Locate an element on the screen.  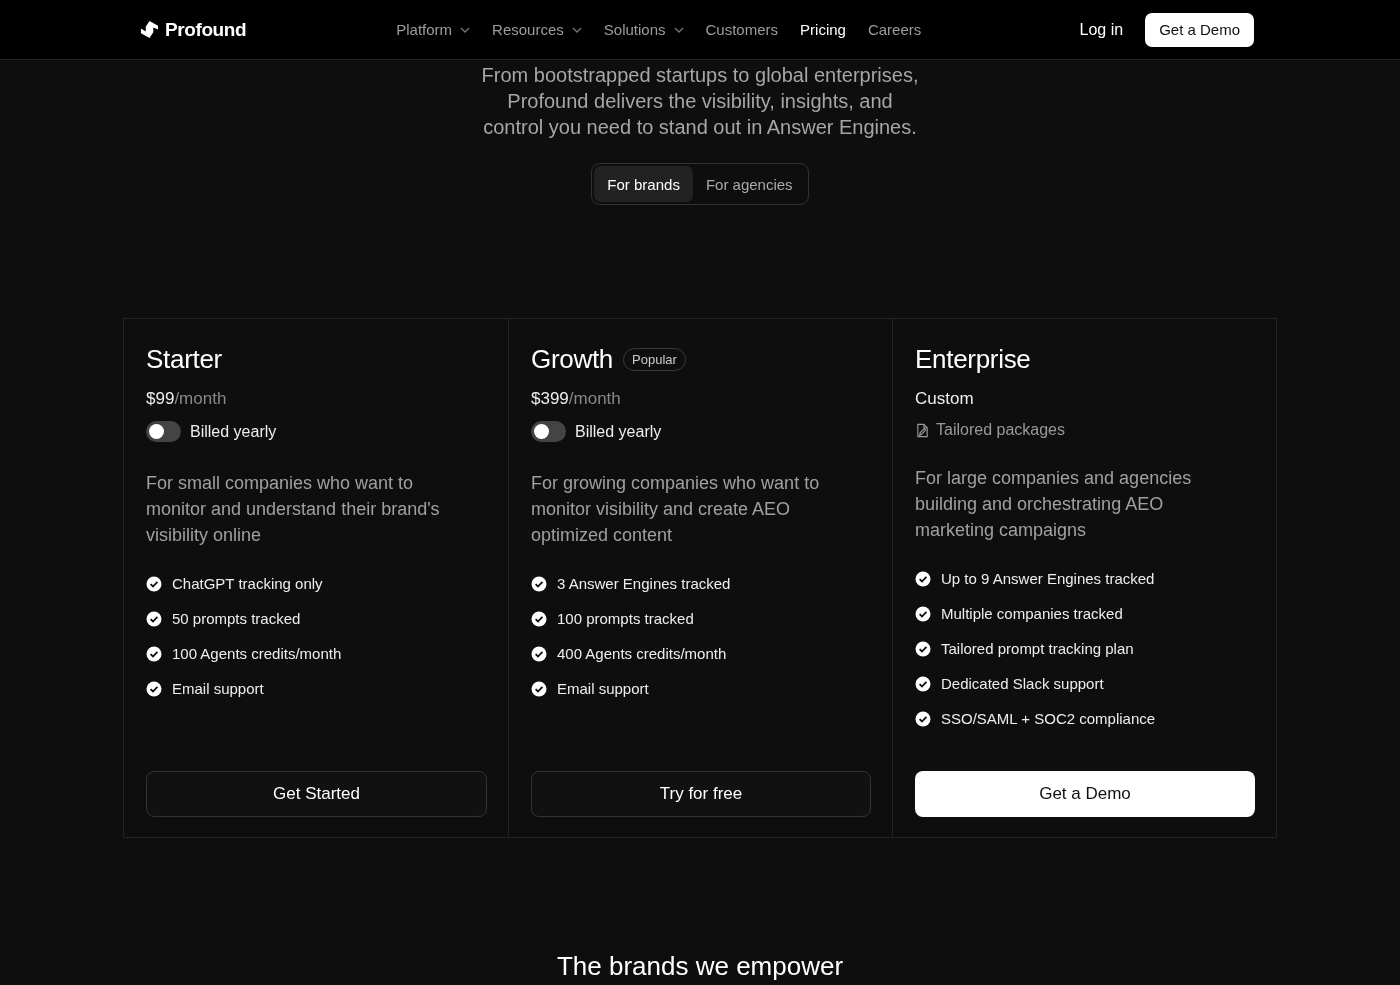
logo-icon is located at coordinates (149, 29).